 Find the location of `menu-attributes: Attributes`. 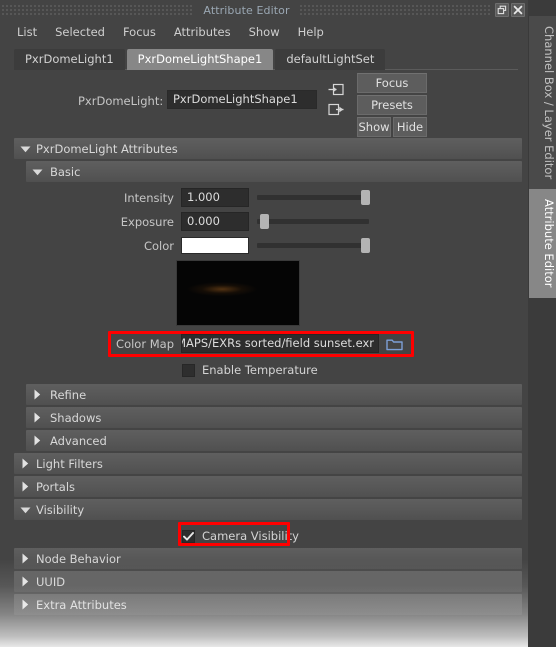

menu-attributes: Attributes is located at coordinates (202, 32).